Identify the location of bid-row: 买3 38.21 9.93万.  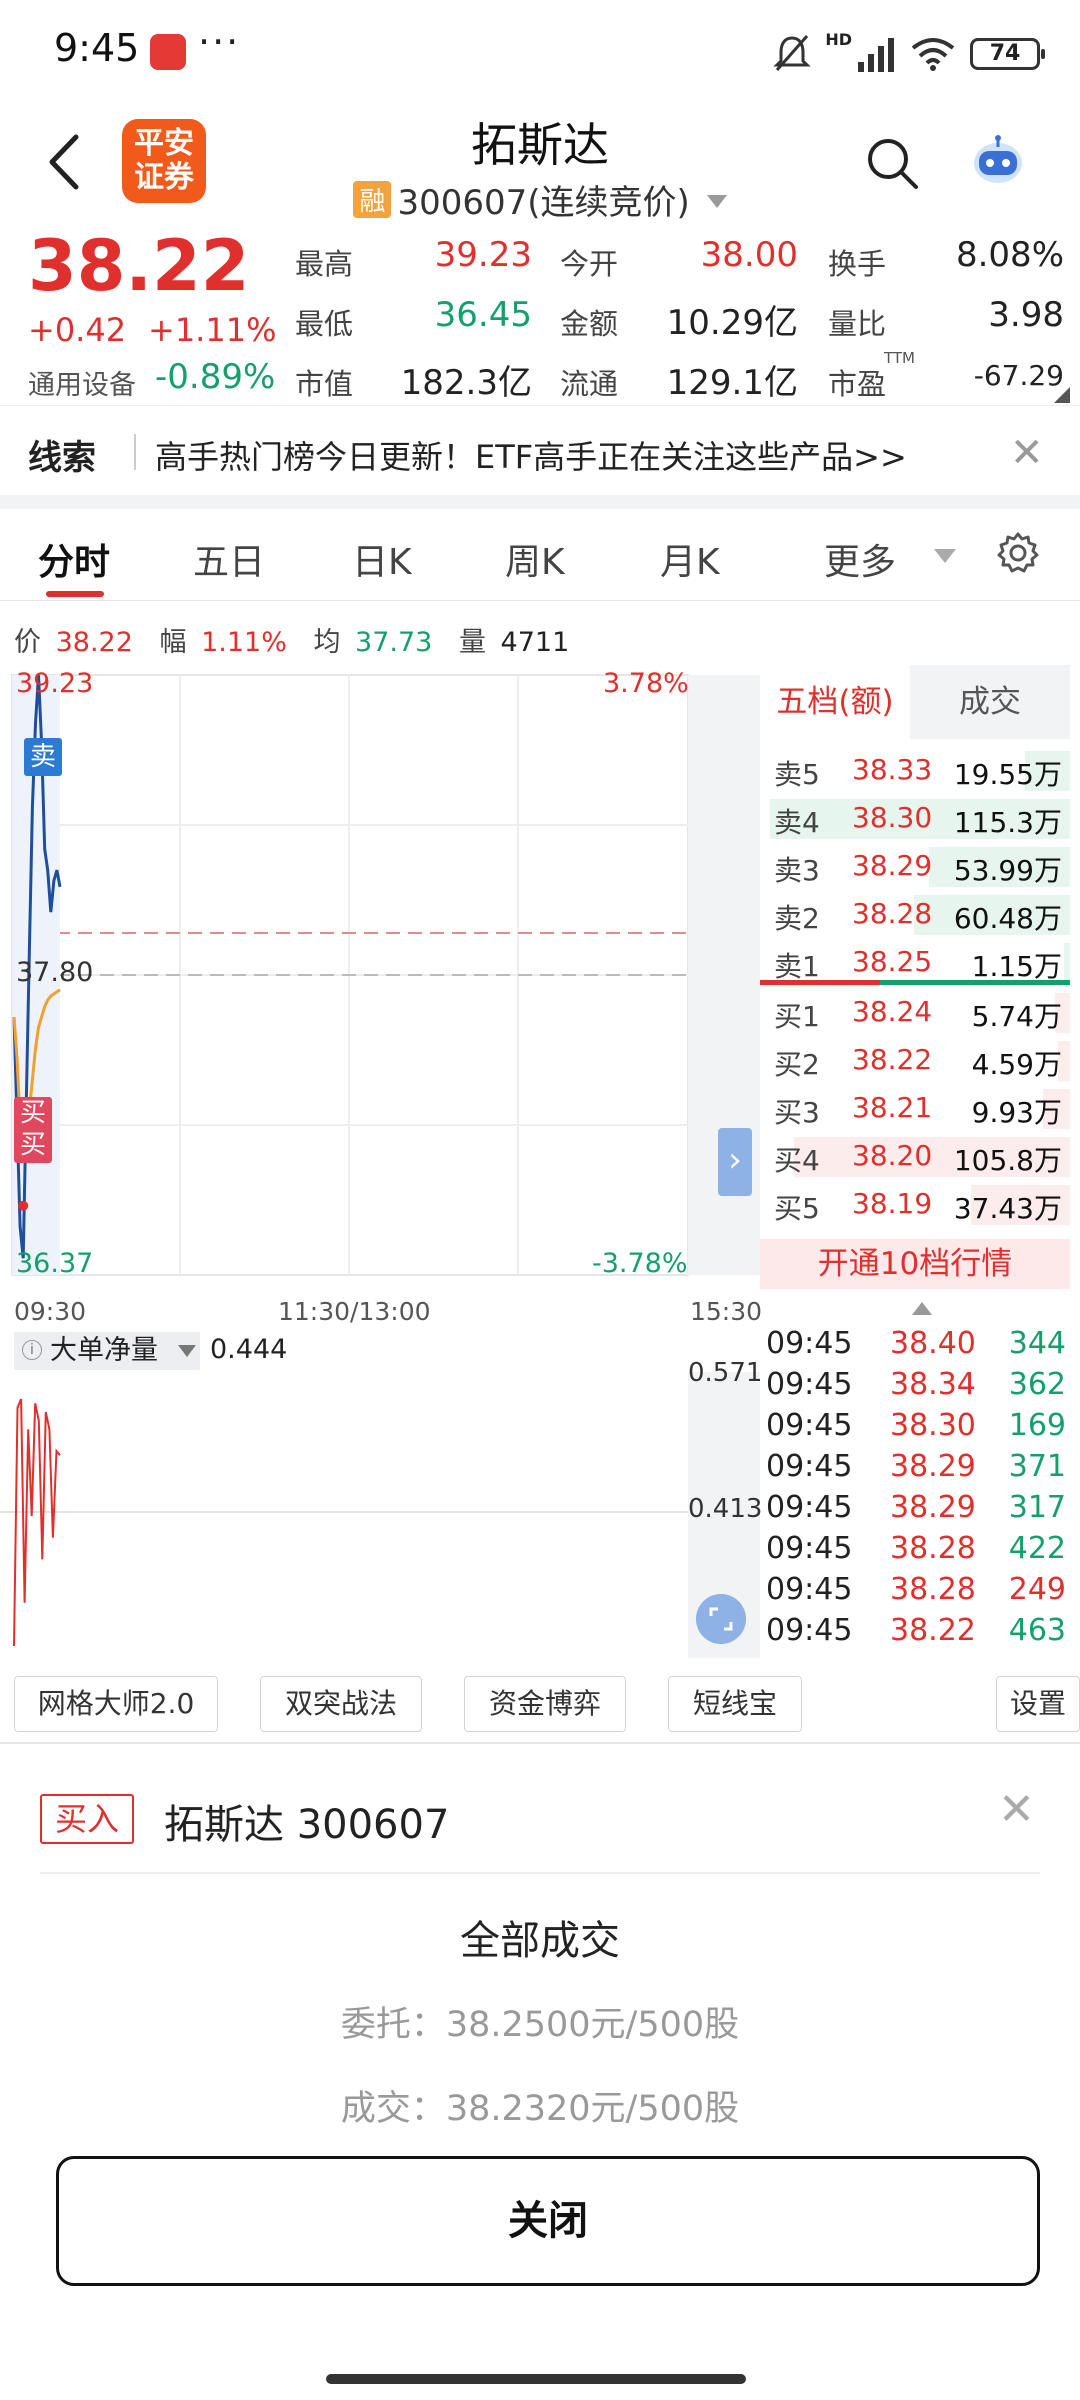
(915, 1109).